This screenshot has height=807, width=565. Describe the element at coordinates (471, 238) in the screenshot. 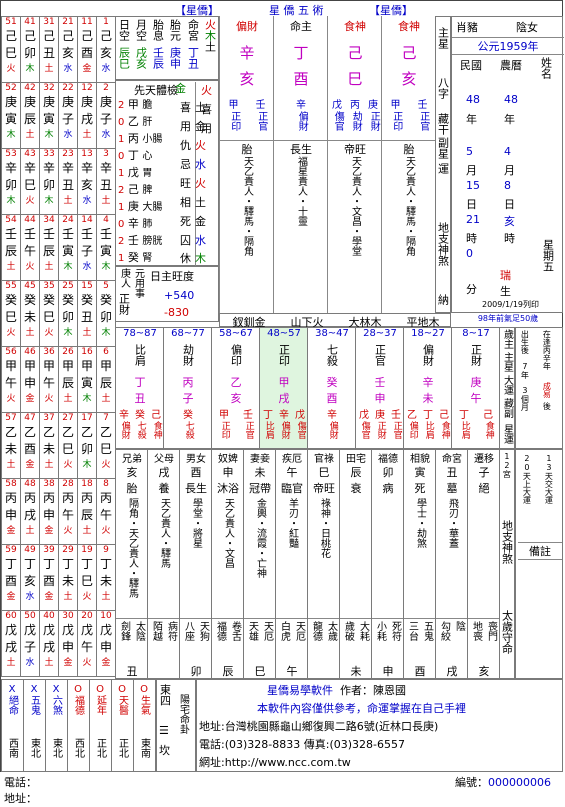

I see `mg-shi: 時` at that location.